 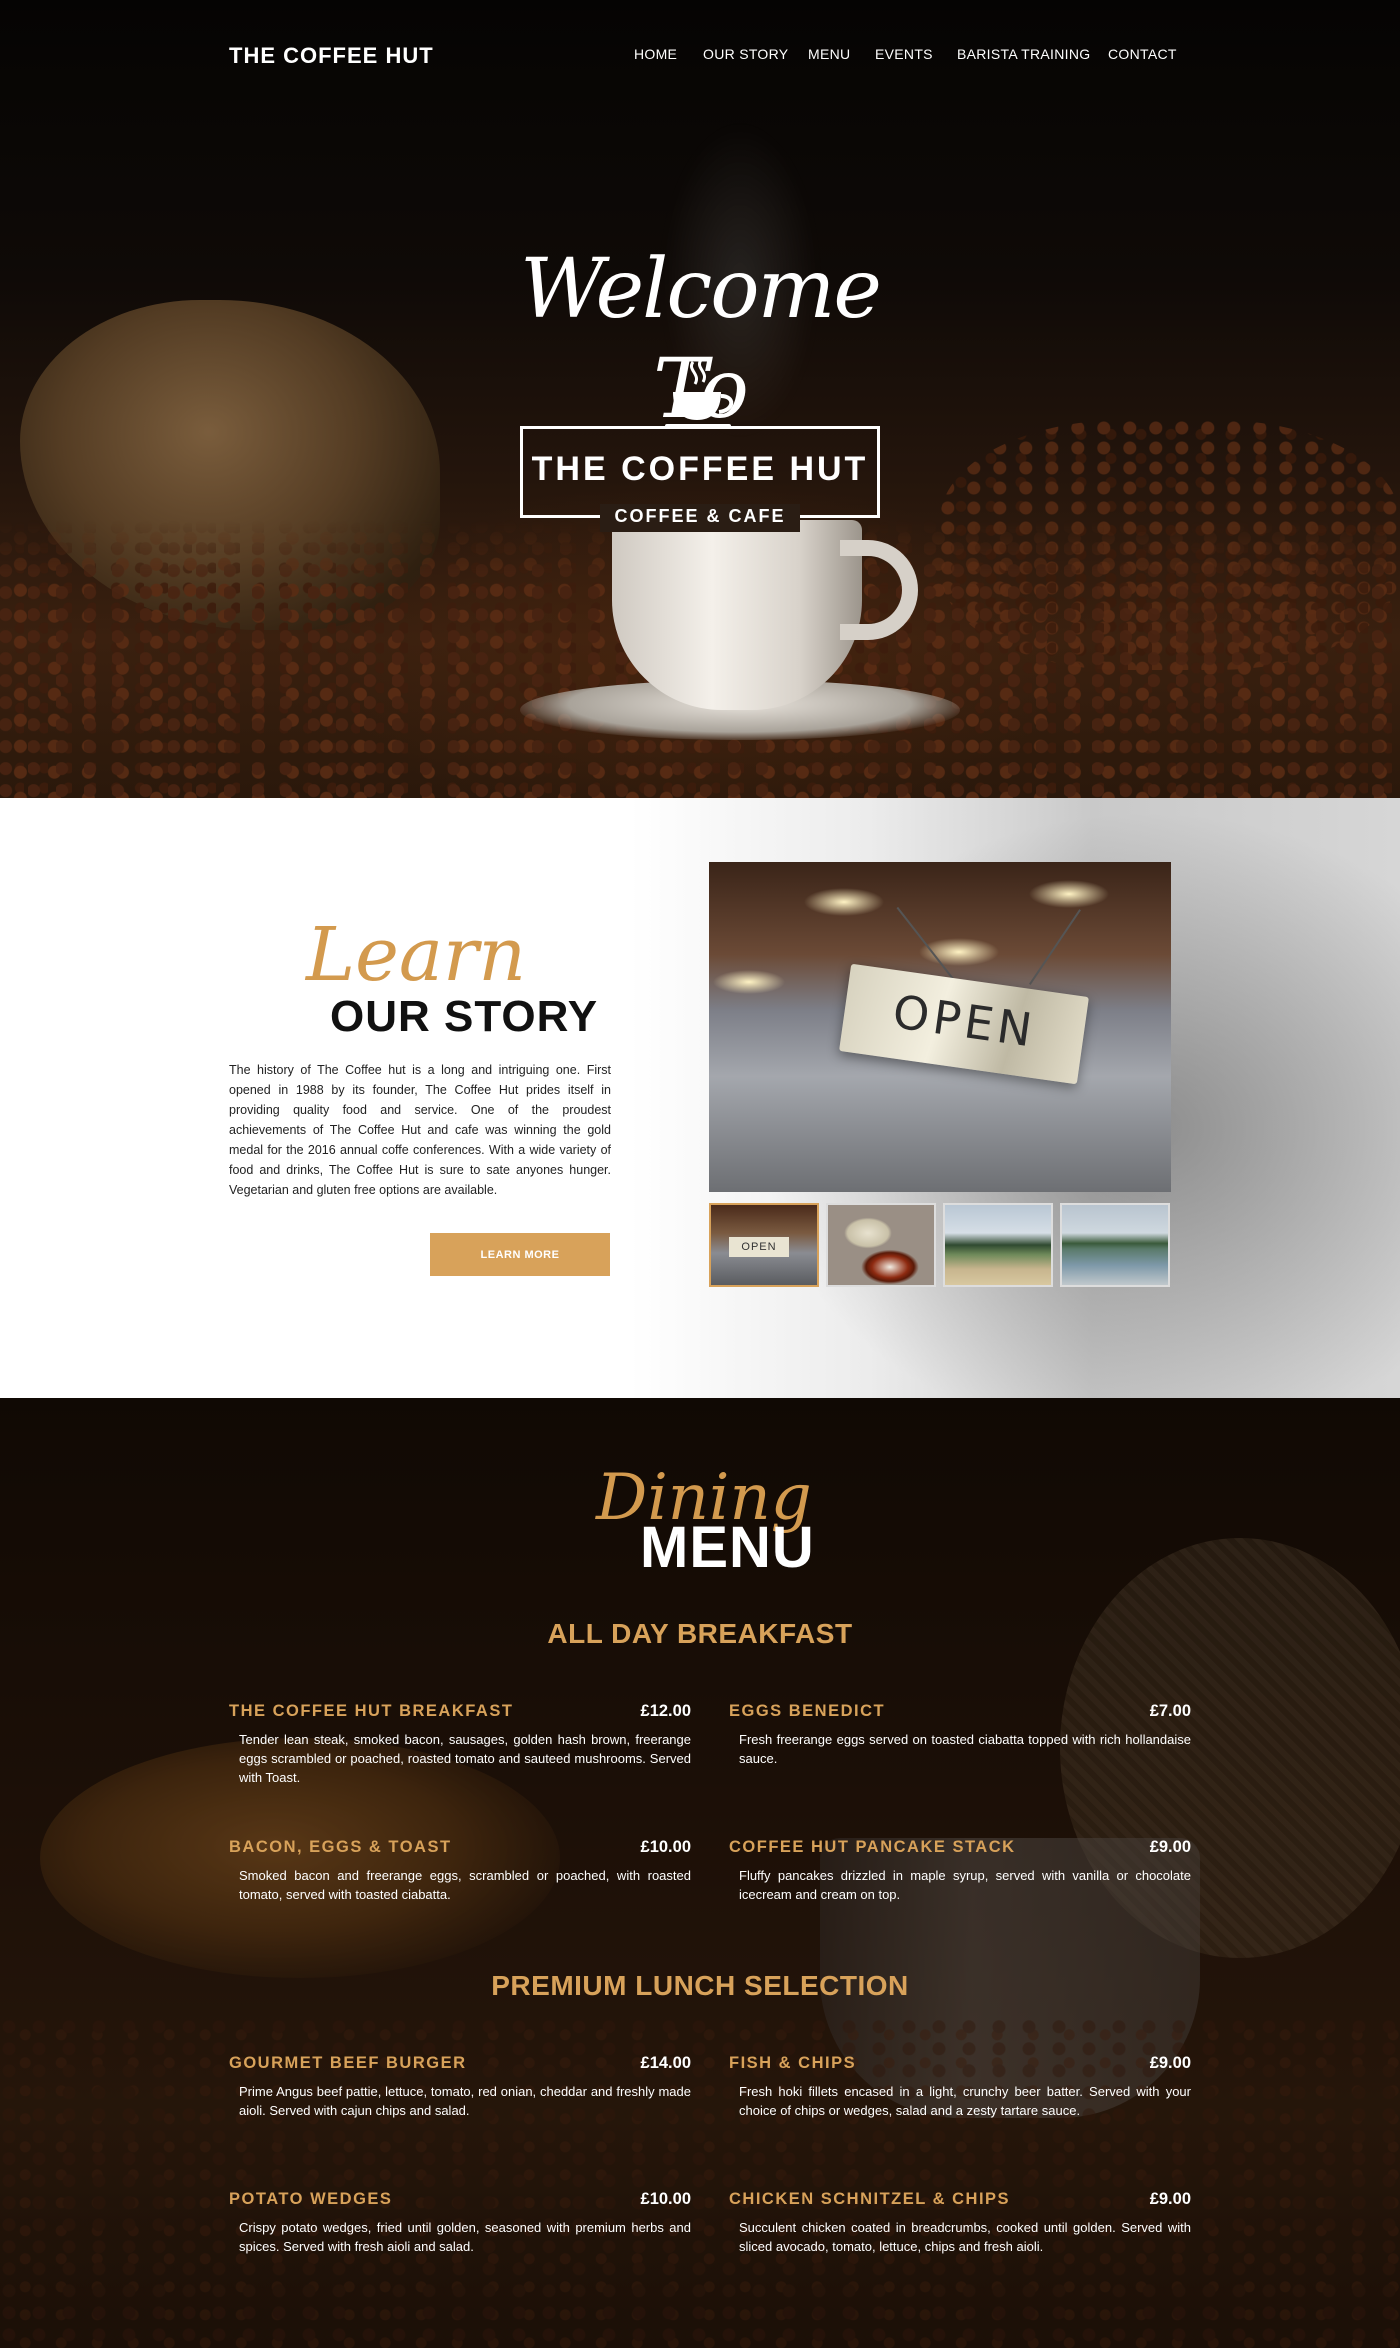 What do you see at coordinates (464, 1016) in the screenshot?
I see `story-heading: OUR STORY` at bounding box center [464, 1016].